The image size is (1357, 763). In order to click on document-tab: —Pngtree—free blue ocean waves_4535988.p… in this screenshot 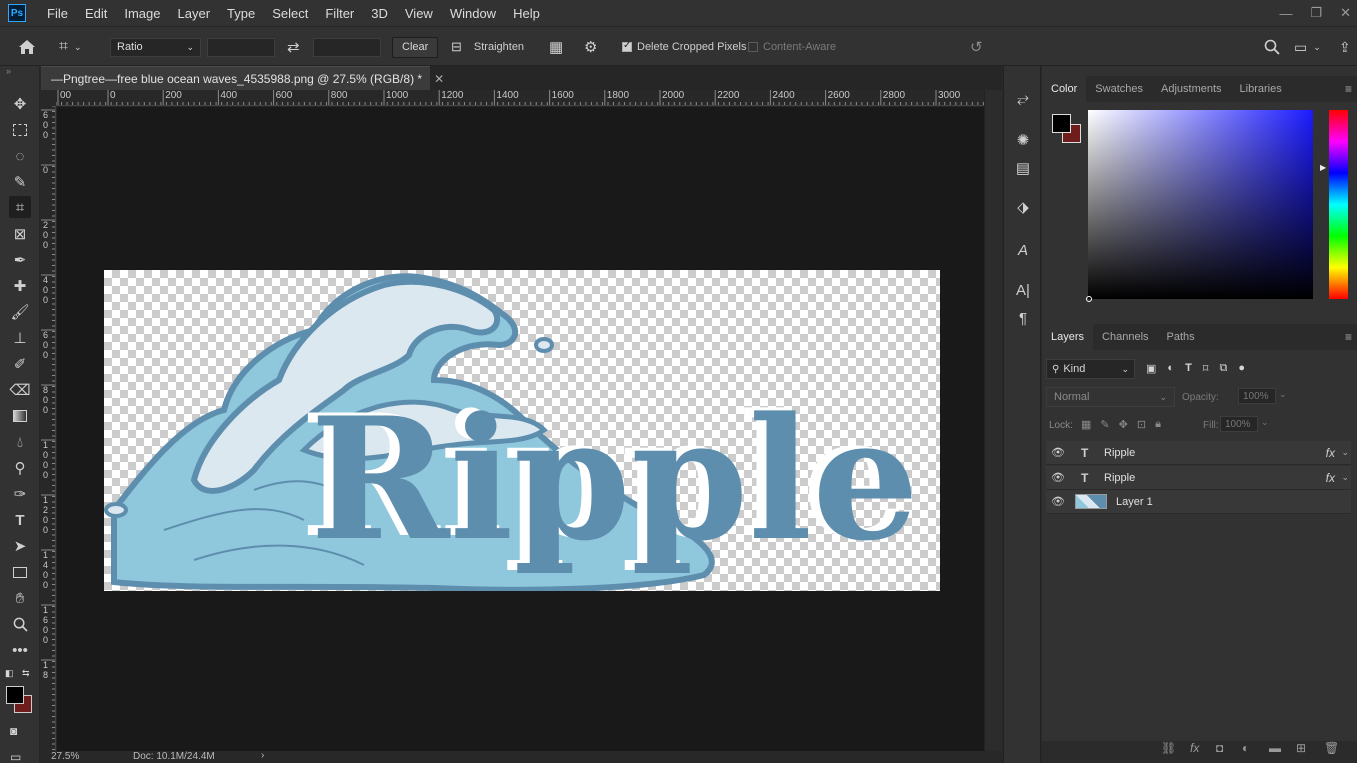, I will do `click(242, 78)`.